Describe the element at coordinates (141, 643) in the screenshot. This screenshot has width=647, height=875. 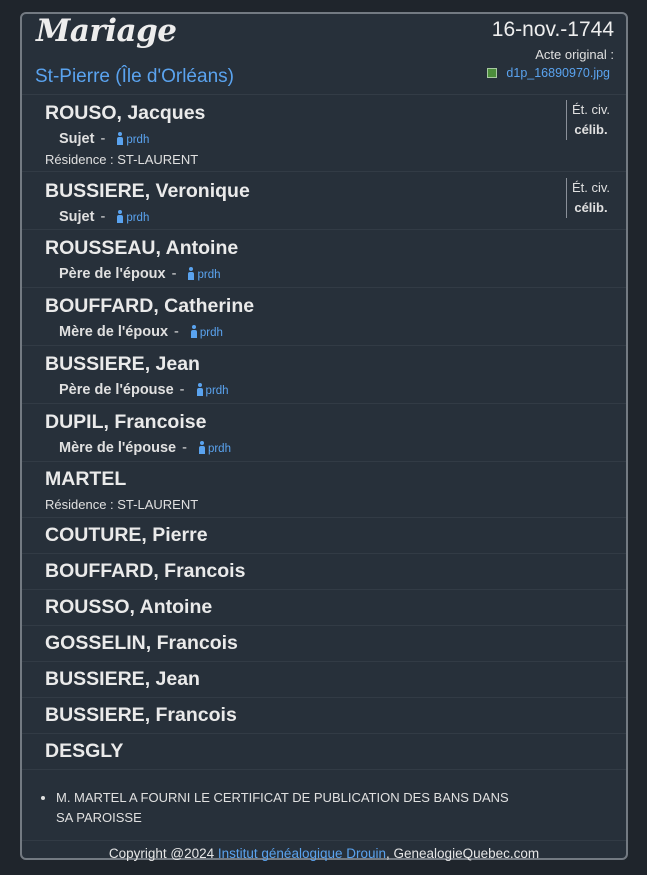
I see `person-name: GOSSELIN, Francois` at that location.